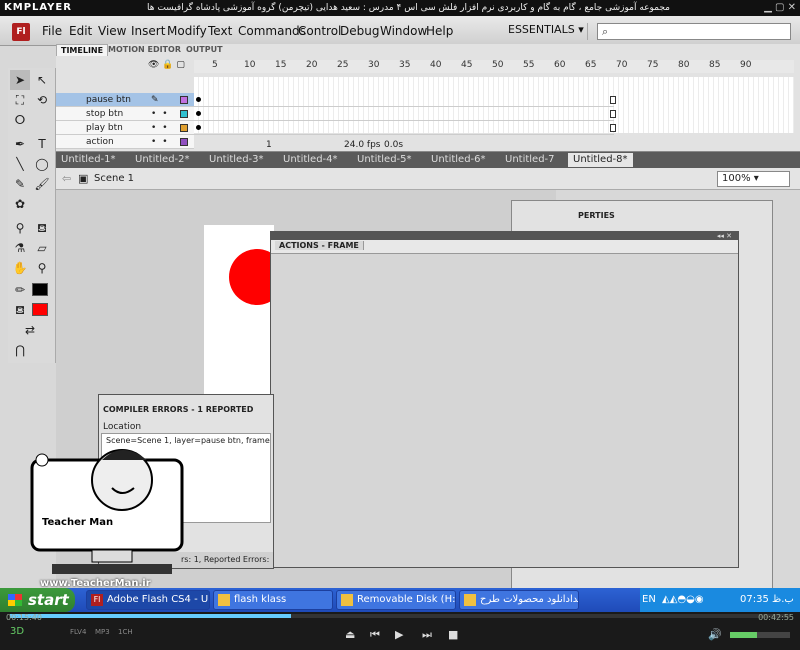 The image size is (800, 650). I want to click on compiler-footer-text: rs: 1, Reported Errors:, so click(225, 559).